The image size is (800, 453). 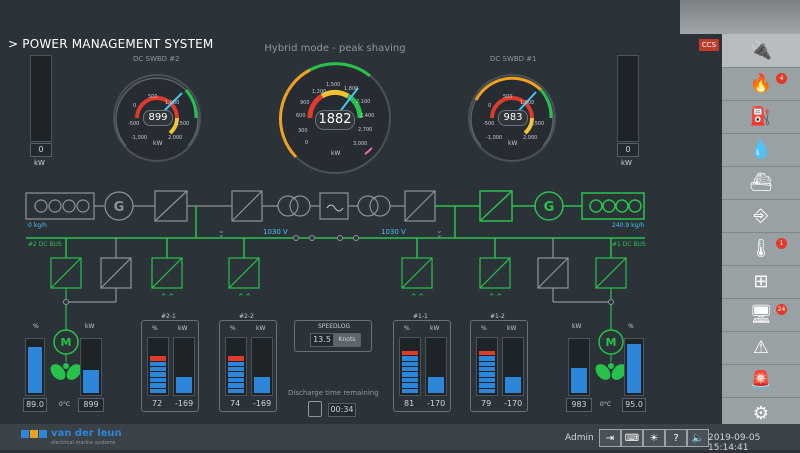 What do you see at coordinates (91, 381) in the screenshot?
I see `left-prop-kw-fill` at bounding box center [91, 381].